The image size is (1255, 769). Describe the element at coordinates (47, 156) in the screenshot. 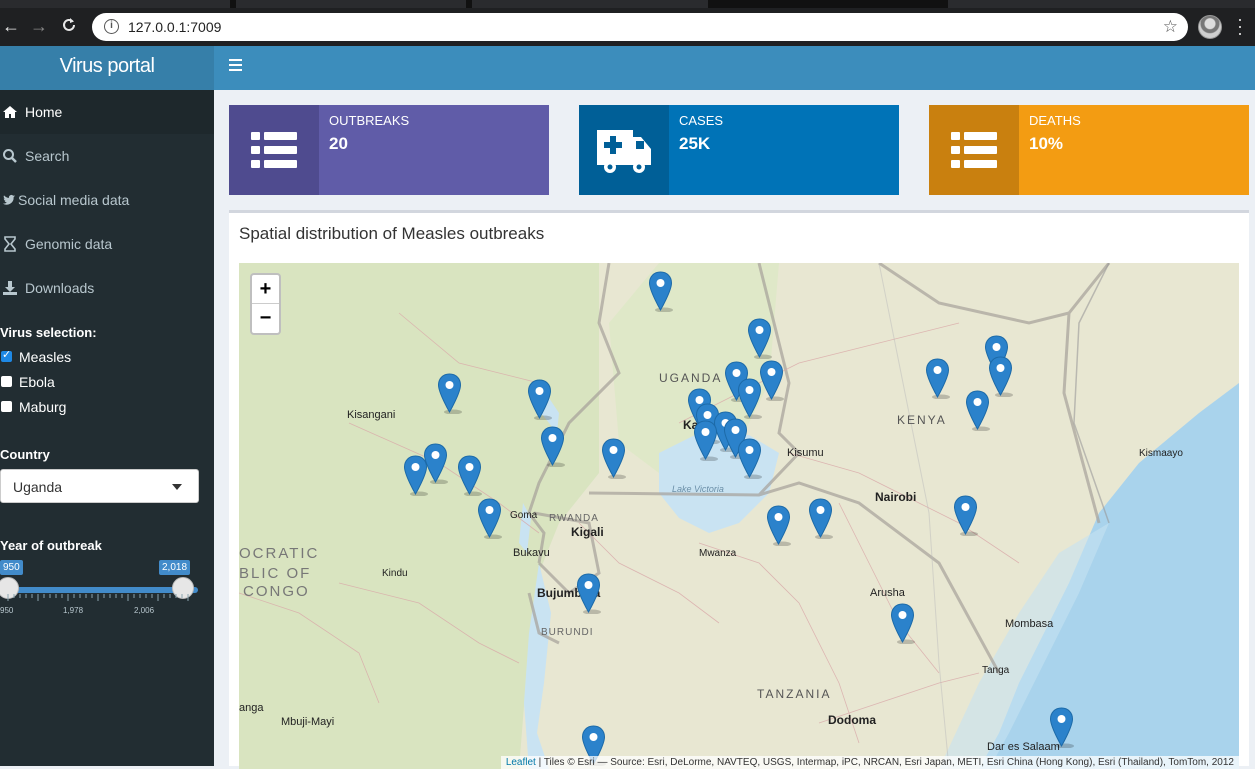

I see `sidebar-item-label: Search` at that location.